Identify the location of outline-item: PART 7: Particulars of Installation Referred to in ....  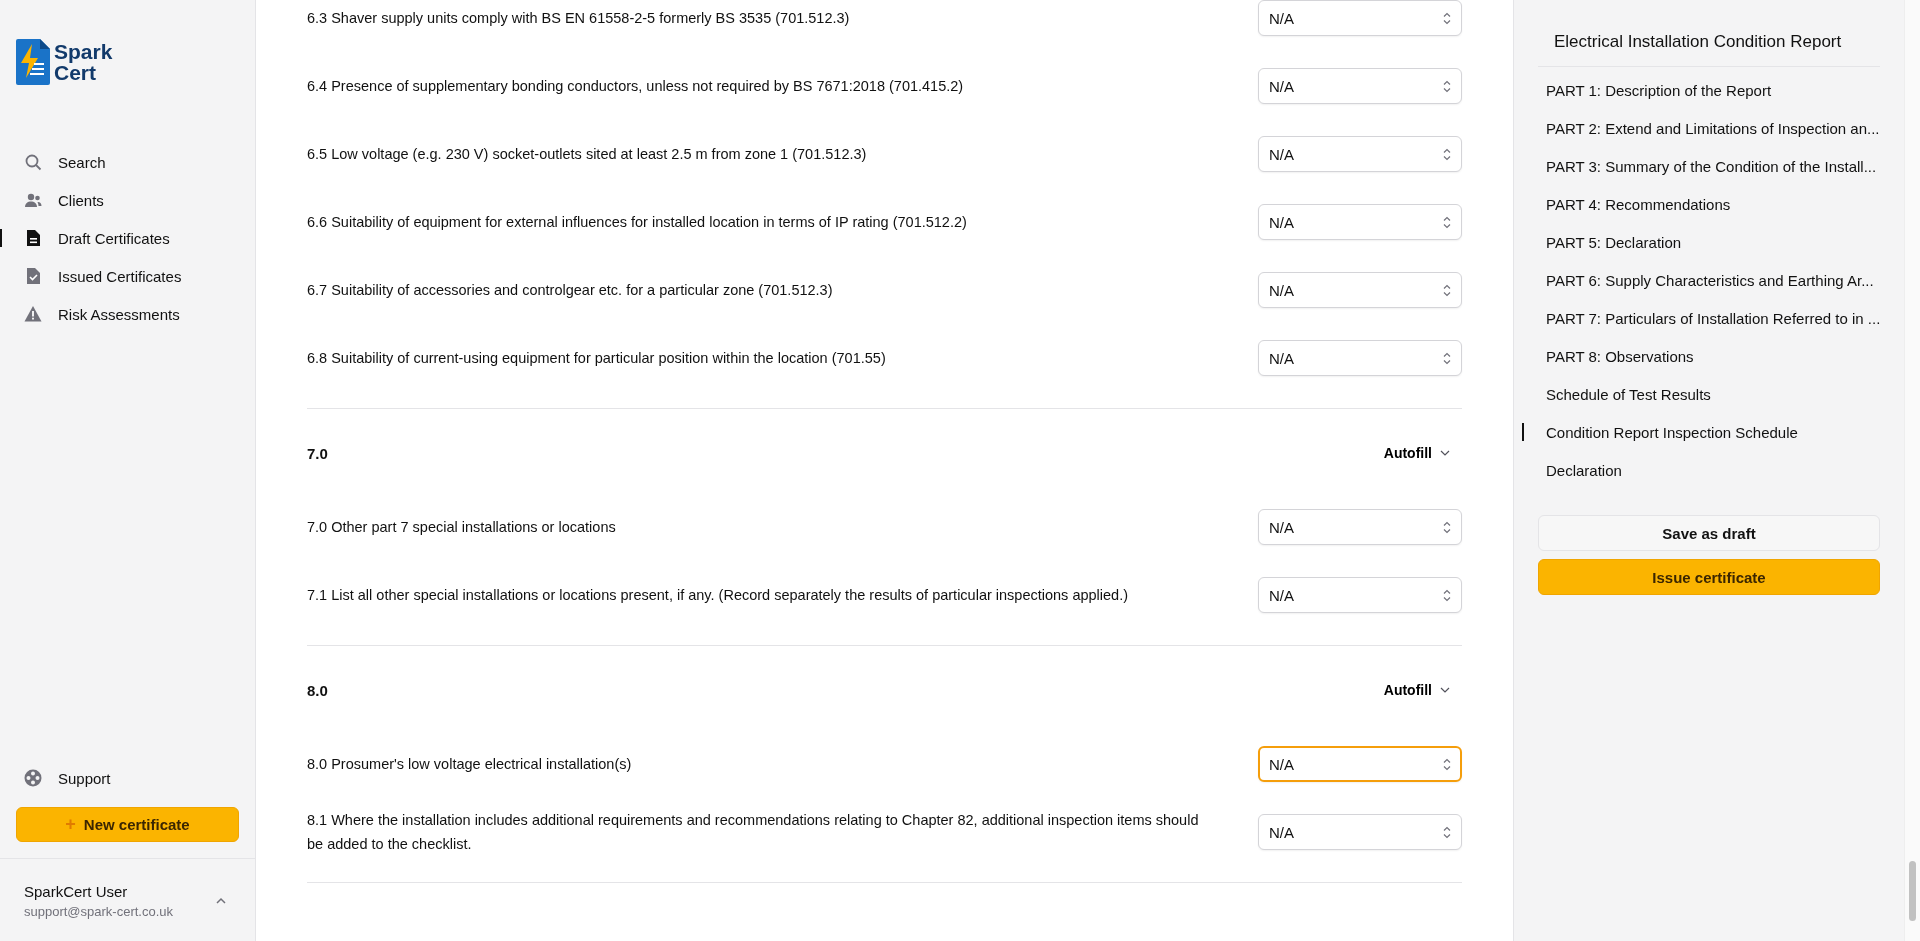
(1709, 318).